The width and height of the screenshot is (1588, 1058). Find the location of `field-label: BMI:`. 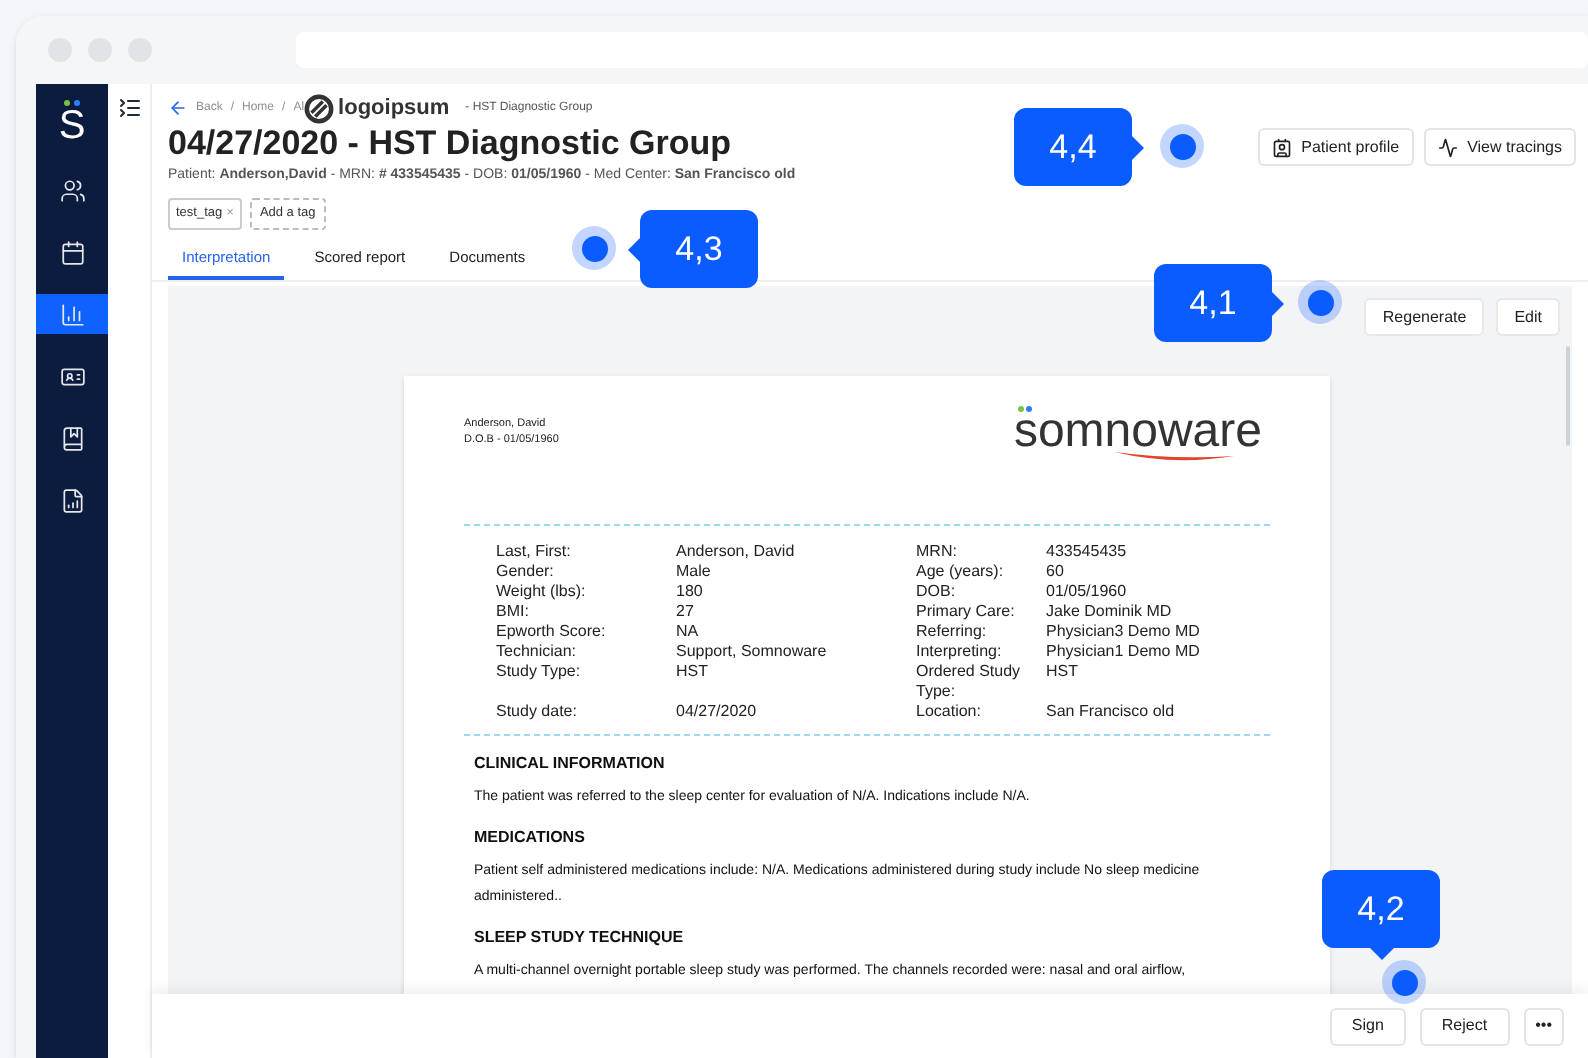

field-label: BMI: is located at coordinates (513, 612).